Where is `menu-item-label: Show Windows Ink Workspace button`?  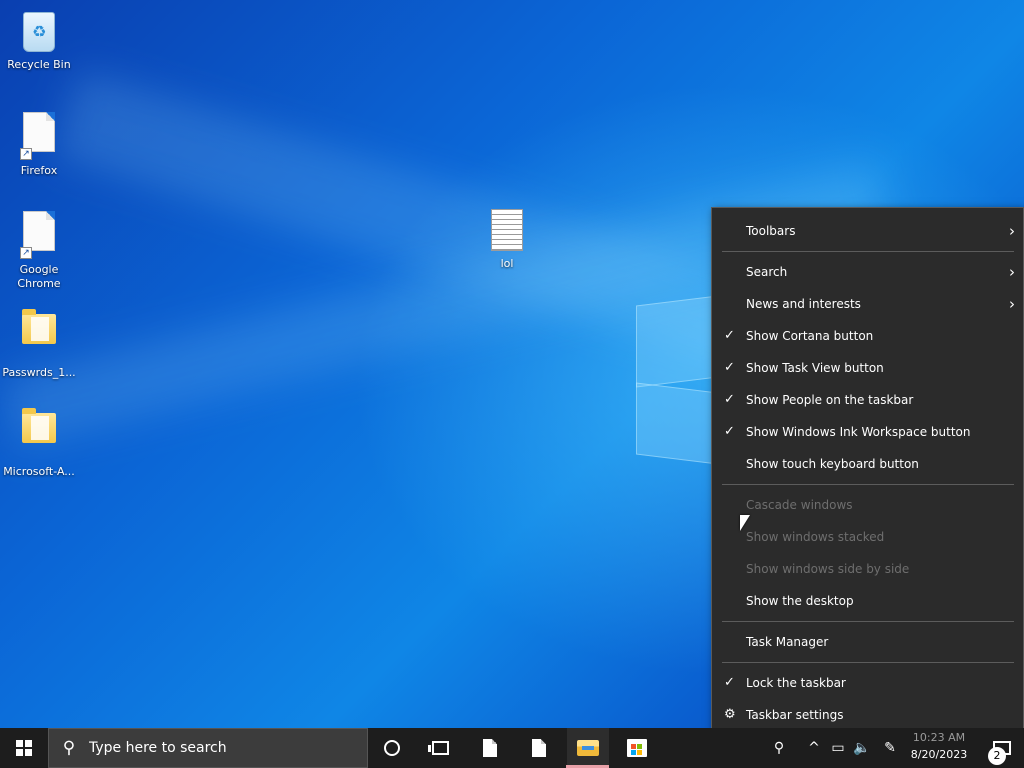 menu-item-label: Show Windows Ink Workspace button is located at coordinates (858, 432).